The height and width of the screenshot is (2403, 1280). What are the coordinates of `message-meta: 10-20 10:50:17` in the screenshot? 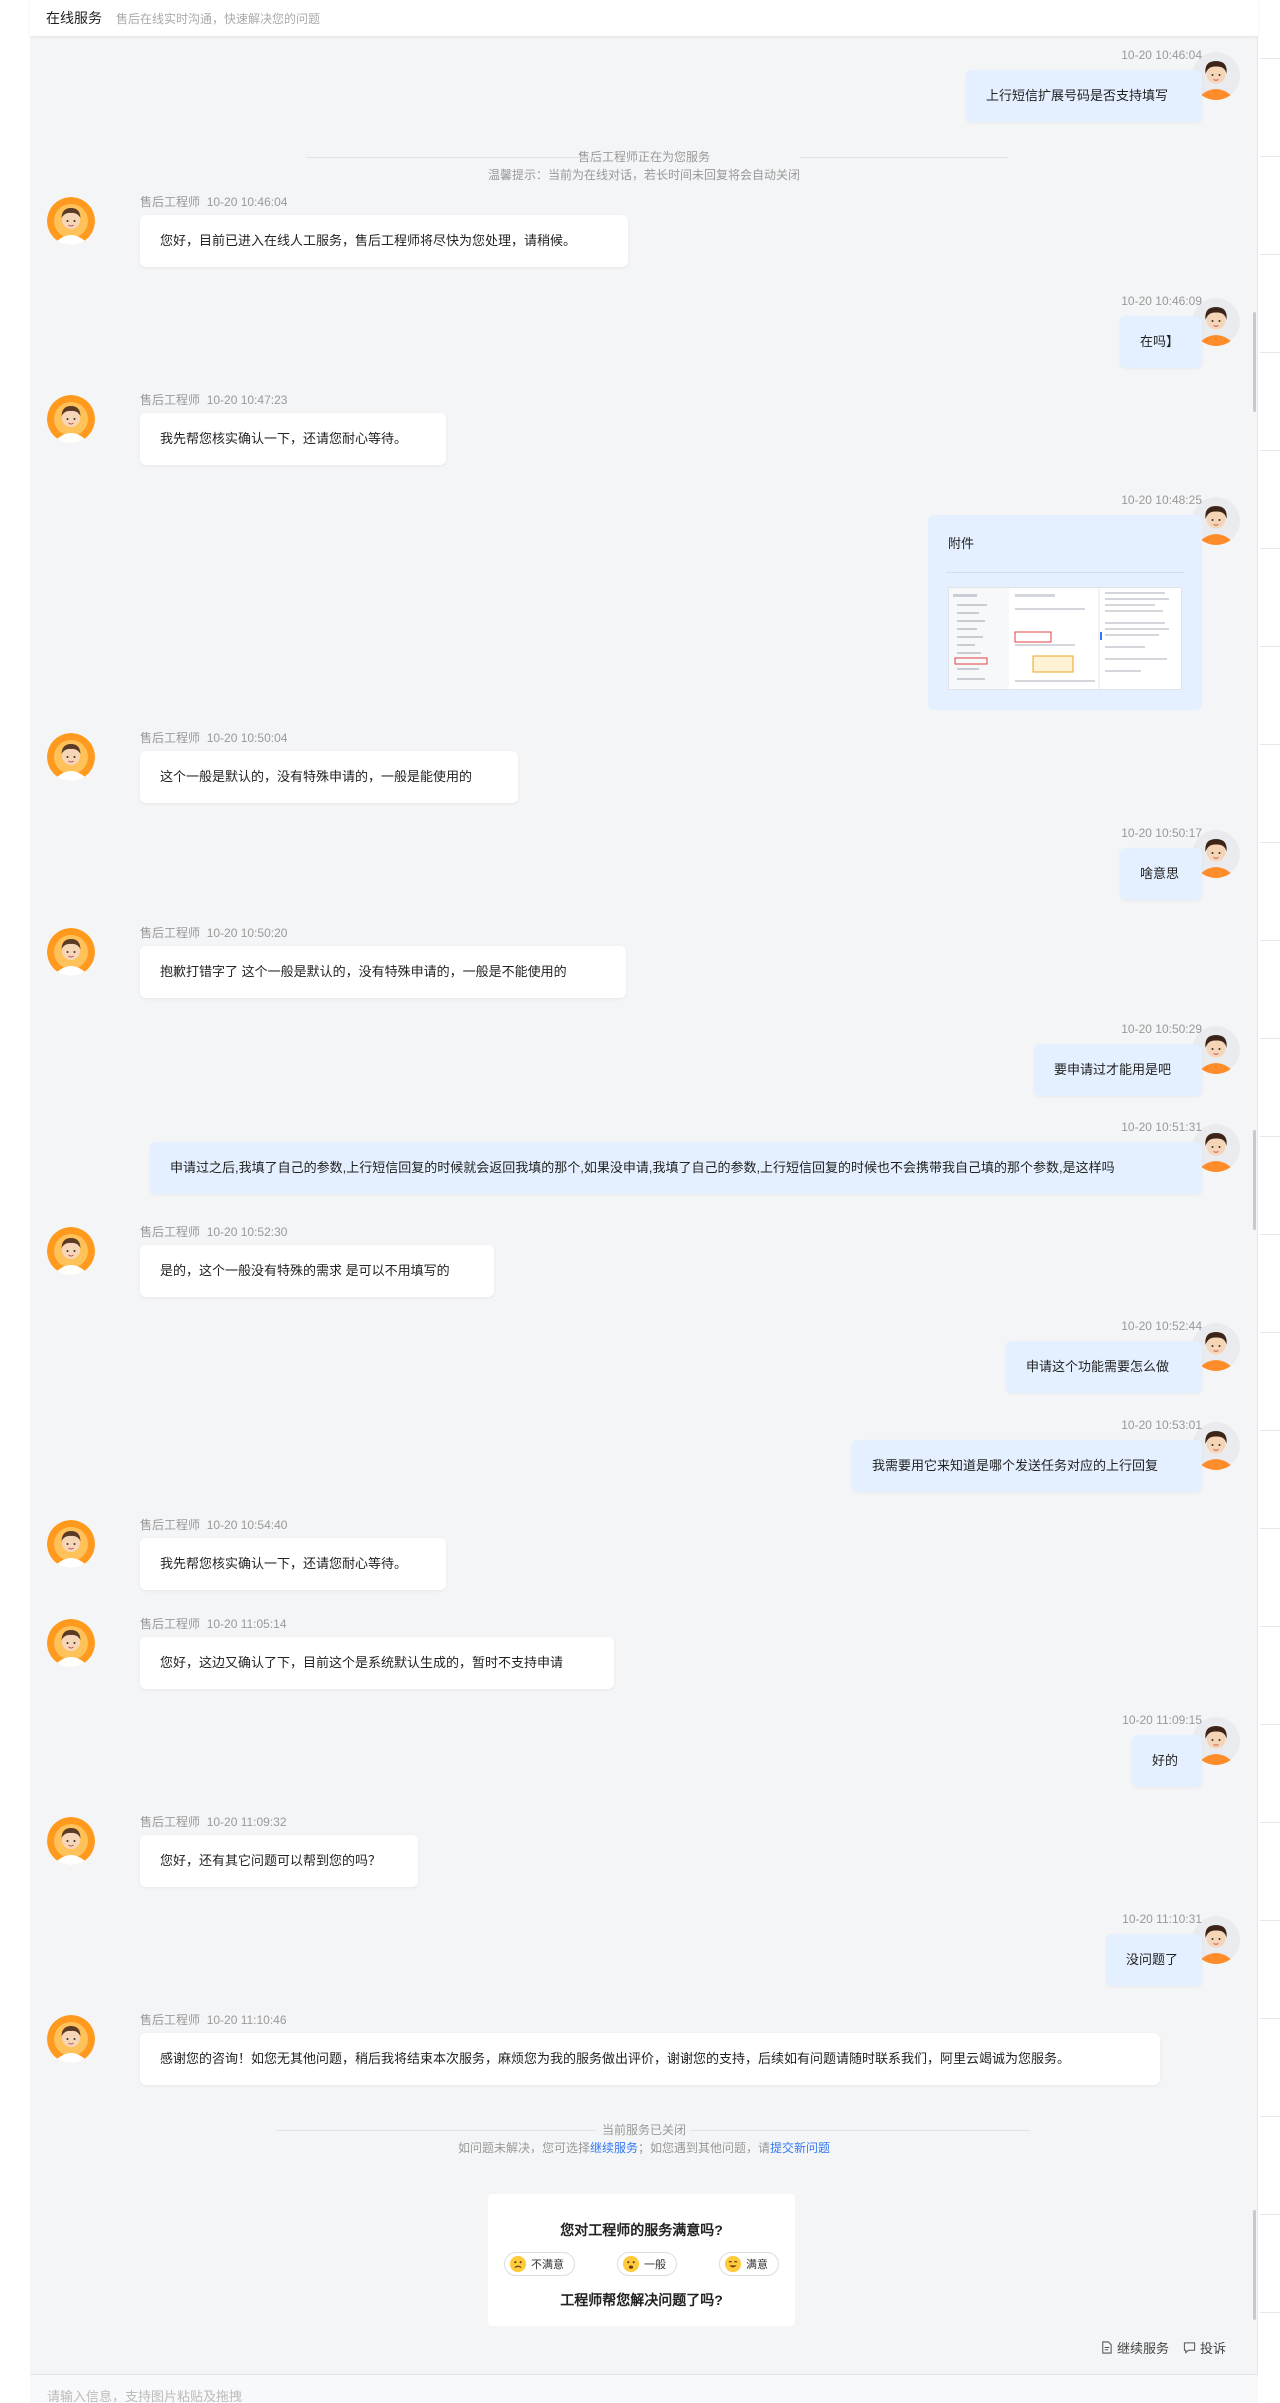 It's located at (1161, 833).